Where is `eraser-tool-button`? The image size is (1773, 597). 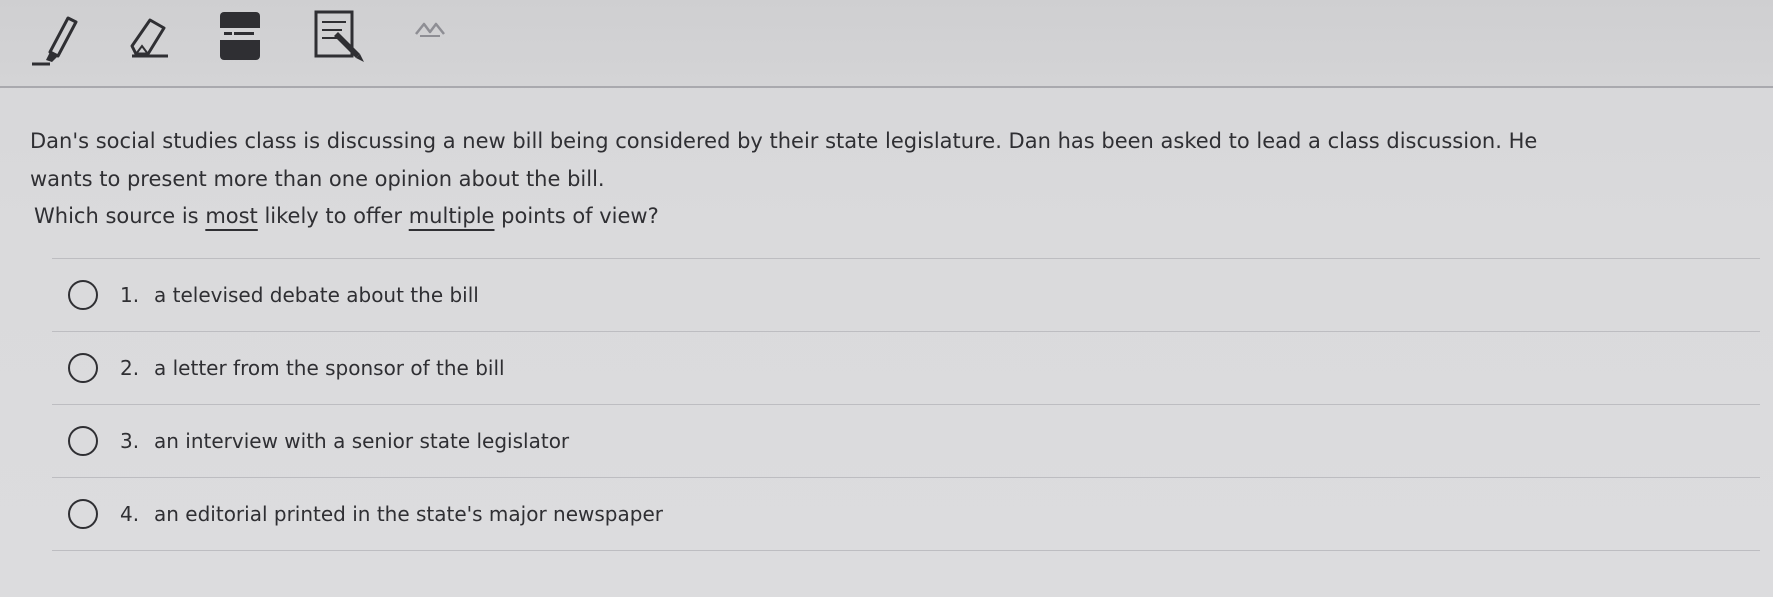 eraser-tool-button is located at coordinates (150, 38).